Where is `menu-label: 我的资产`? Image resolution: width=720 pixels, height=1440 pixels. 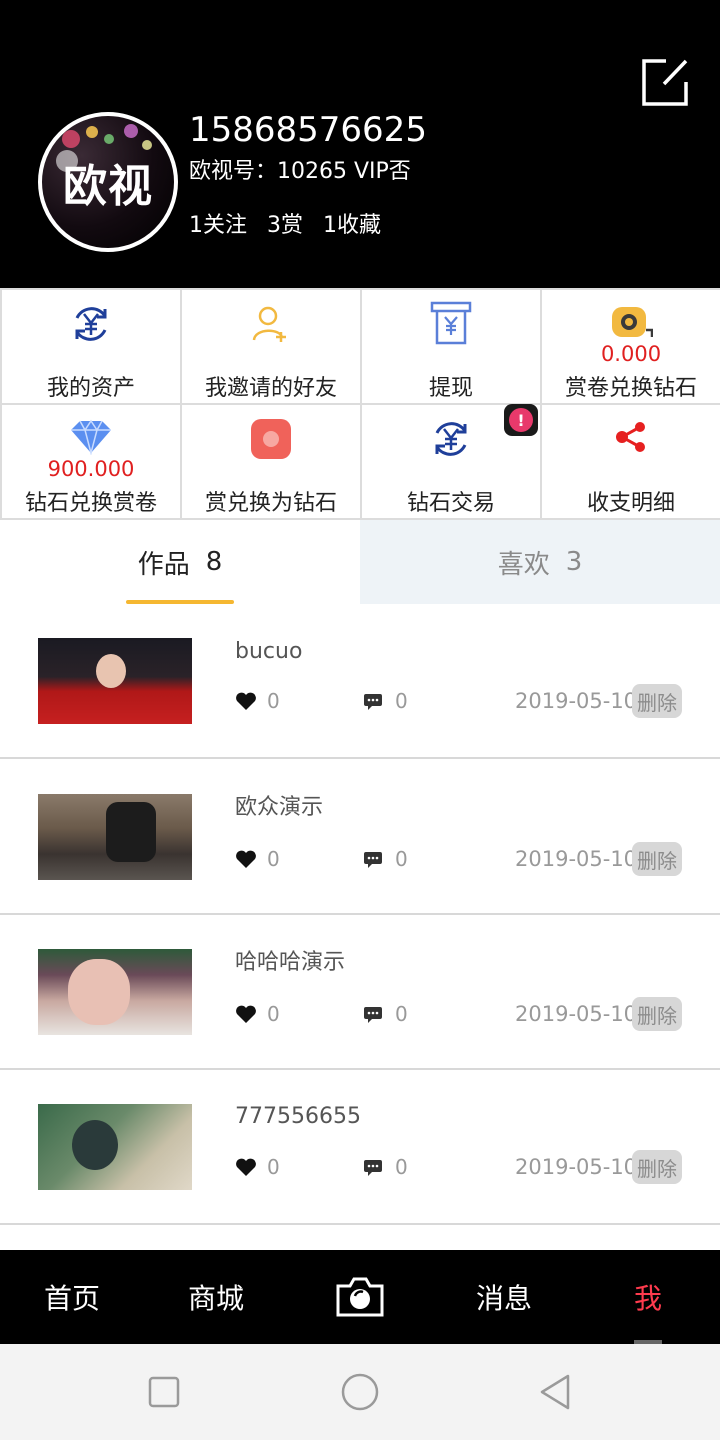
menu-label: 我的资产 is located at coordinates (90, 388).